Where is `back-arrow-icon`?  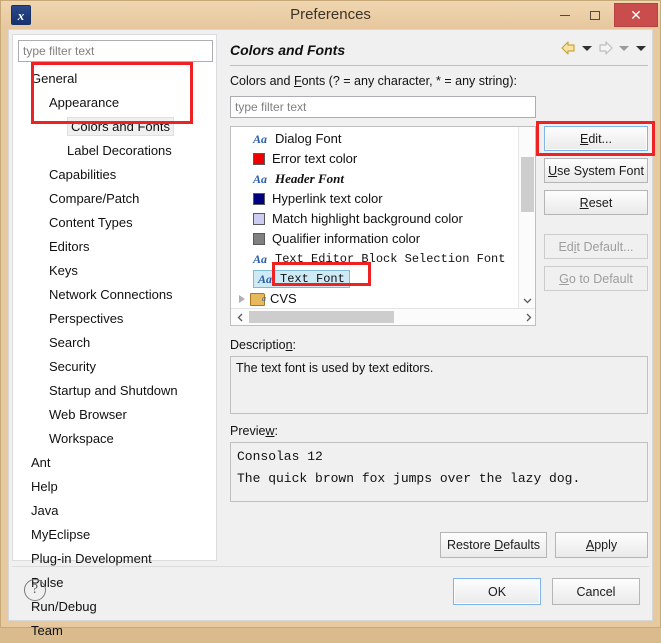
back-arrow-icon is located at coordinates (568, 48).